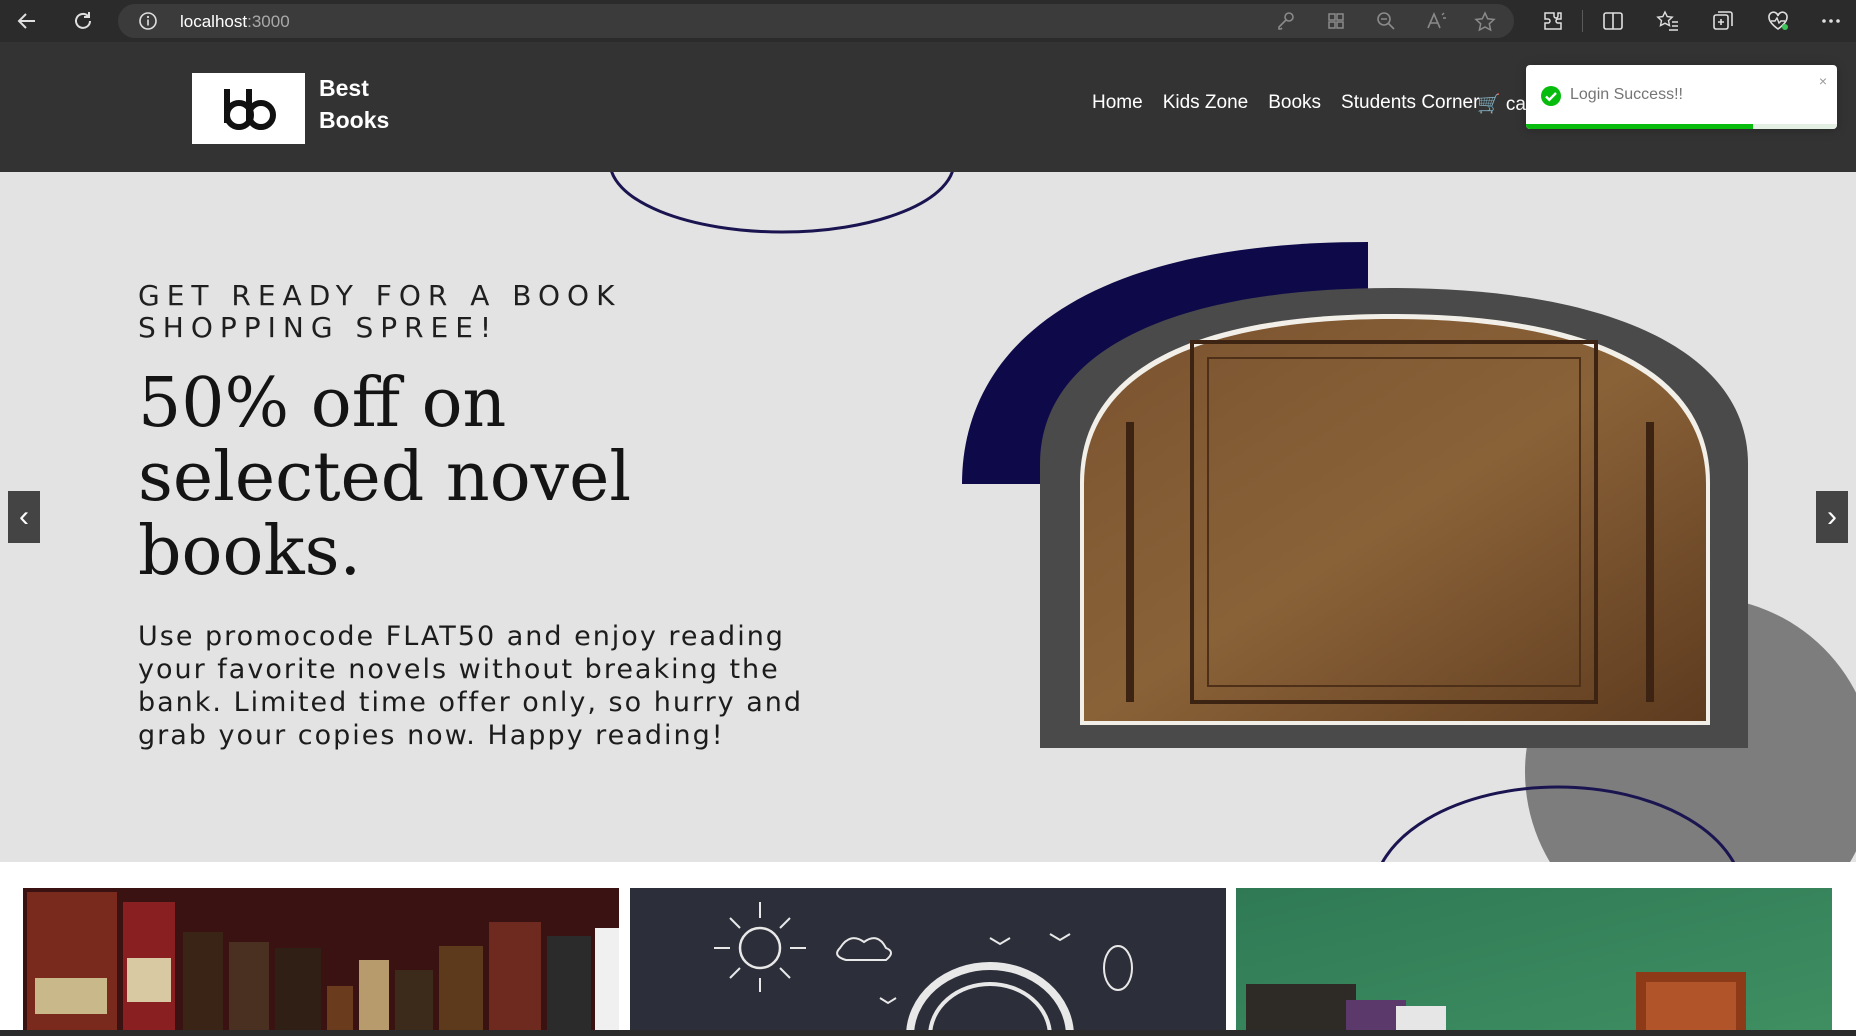  I want to click on favorites-icon, so click(1668, 21).